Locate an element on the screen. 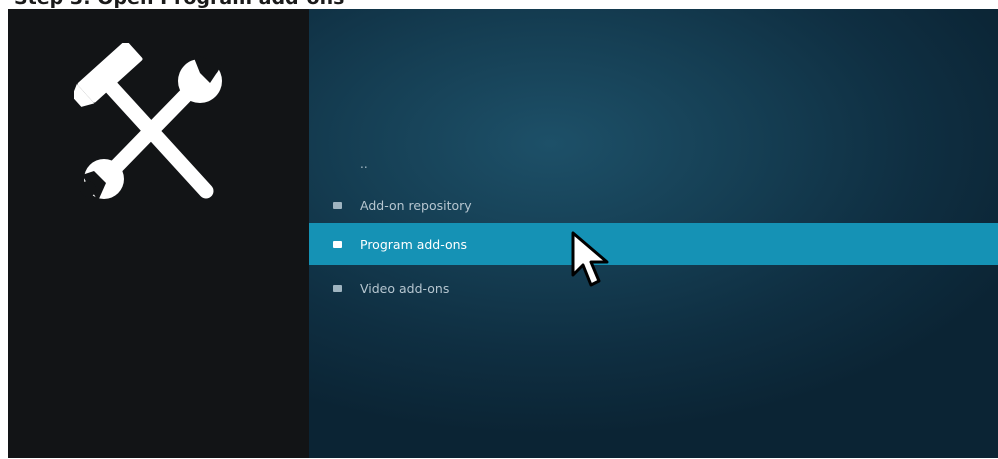  mouse-pointer-icon is located at coordinates (590, 259).